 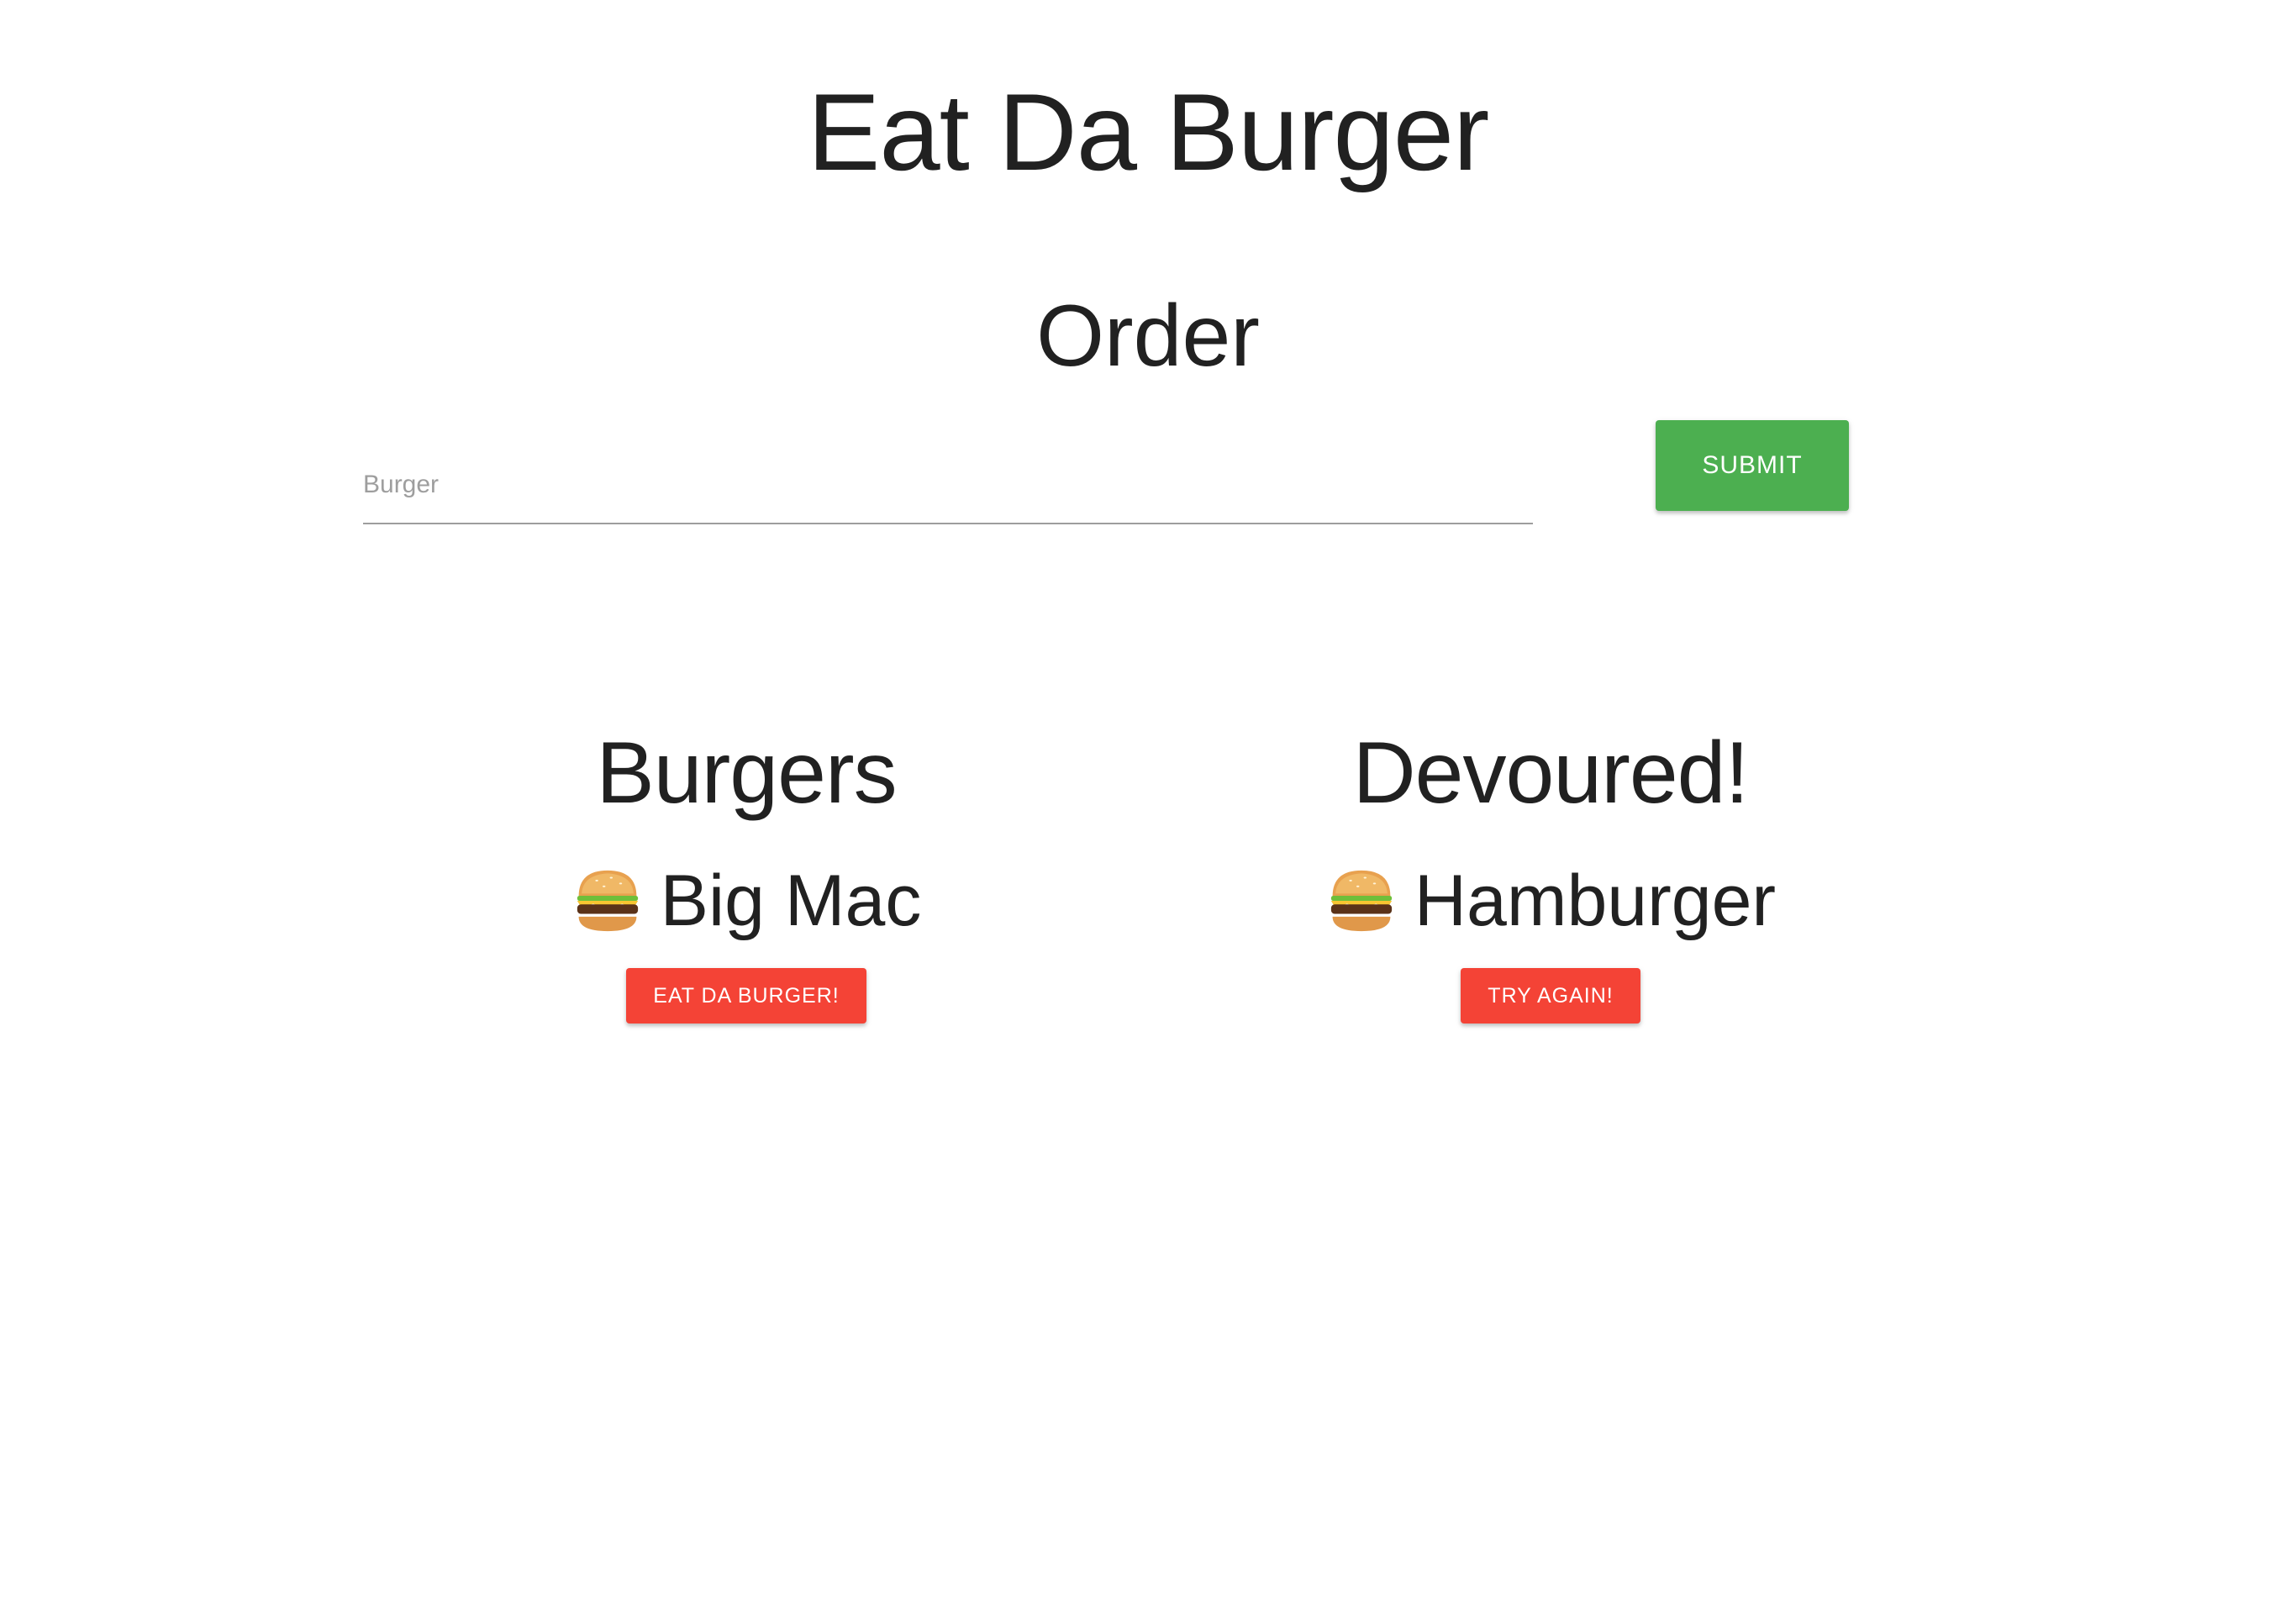 What do you see at coordinates (1148, 336) in the screenshot?
I see `order-heading: Order` at bounding box center [1148, 336].